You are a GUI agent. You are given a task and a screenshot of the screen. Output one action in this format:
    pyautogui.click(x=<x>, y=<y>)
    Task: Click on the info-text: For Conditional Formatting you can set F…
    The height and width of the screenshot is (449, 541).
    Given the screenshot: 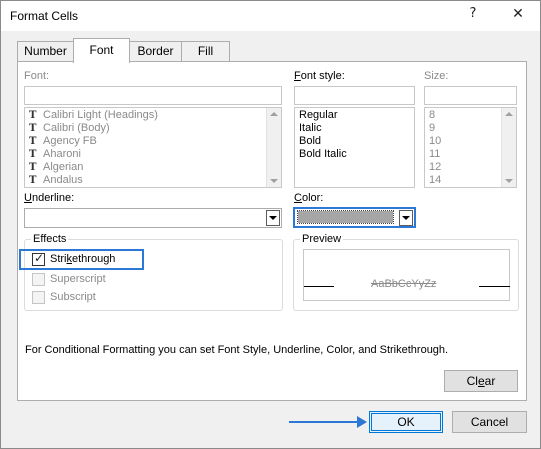 What is the action you would take?
    pyautogui.click(x=237, y=350)
    